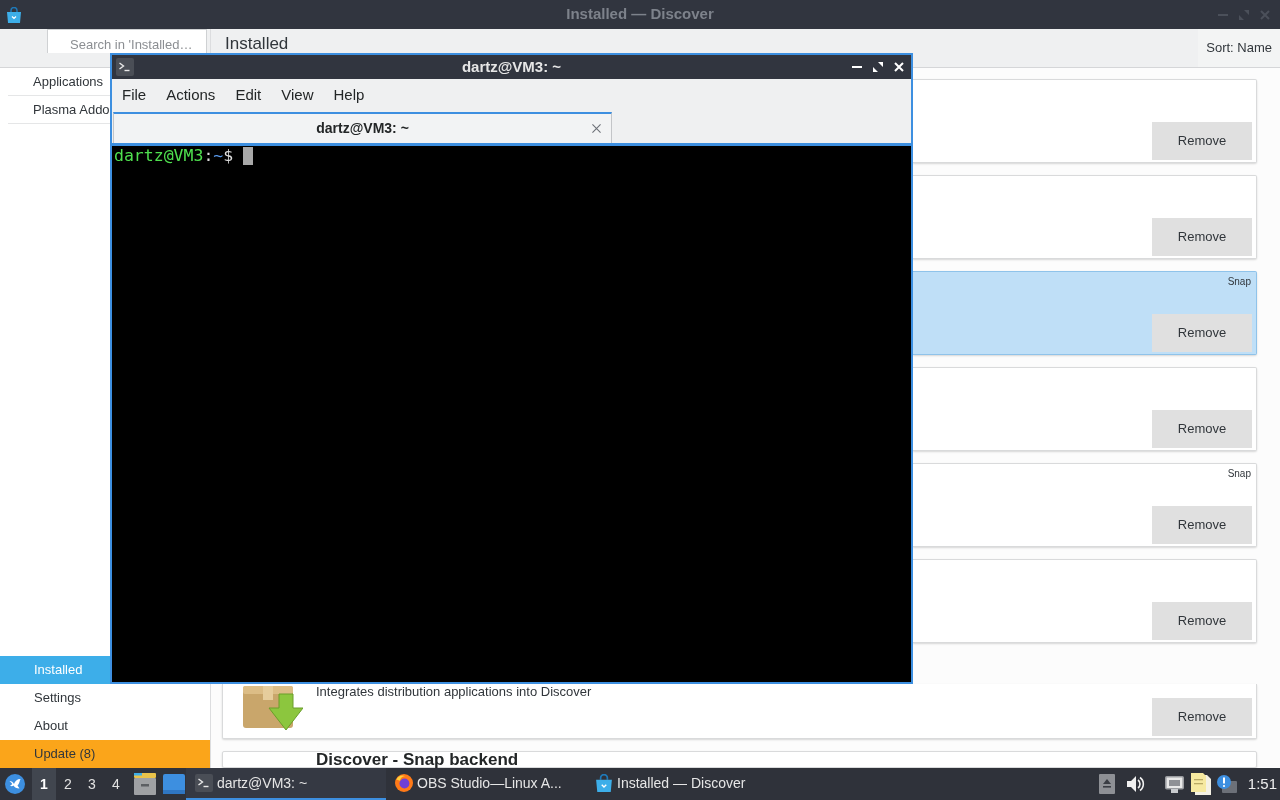 This screenshot has width=1280, height=800. What do you see at coordinates (511, 66) in the screenshot?
I see `window-title: dartz@VM3: ~` at bounding box center [511, 66].